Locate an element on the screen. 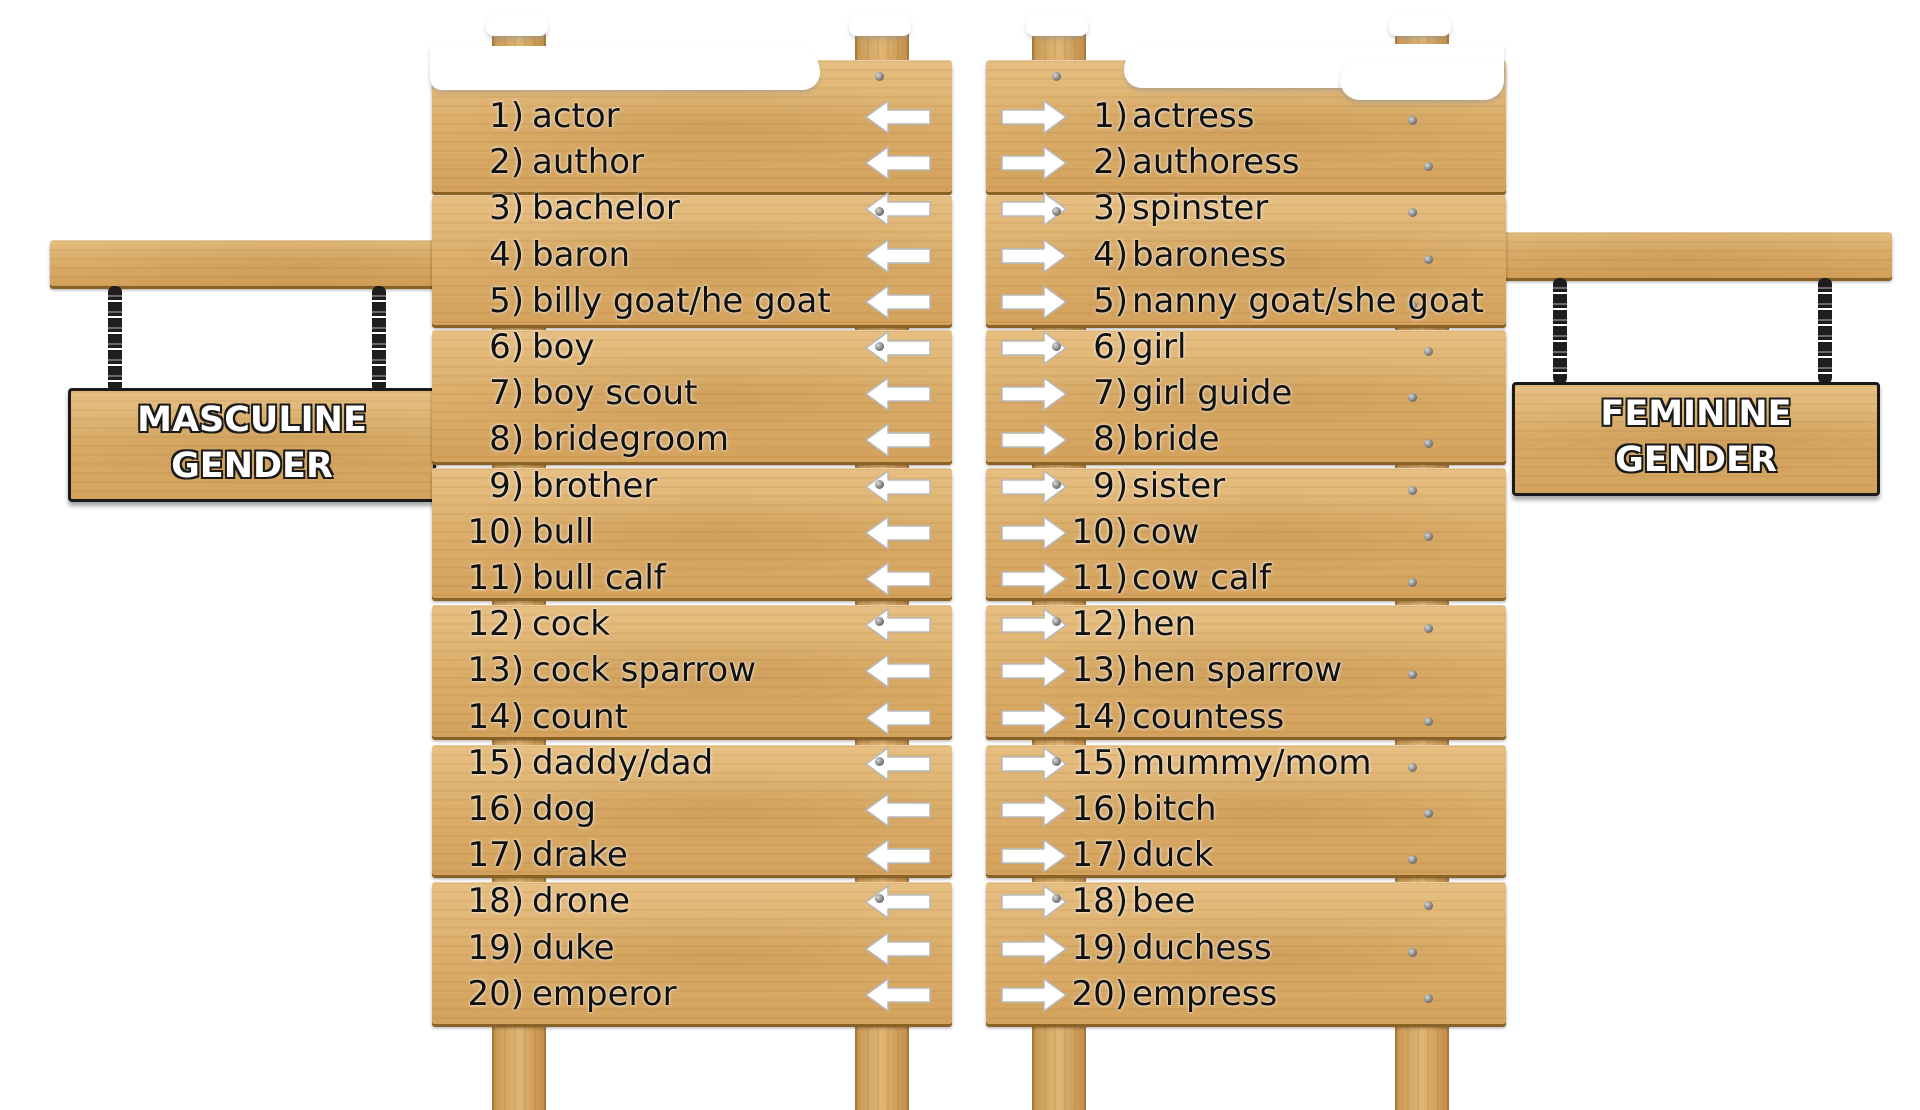 The image size is (1920, 1110). item-word: cow is located at coordinates (1166, 532).